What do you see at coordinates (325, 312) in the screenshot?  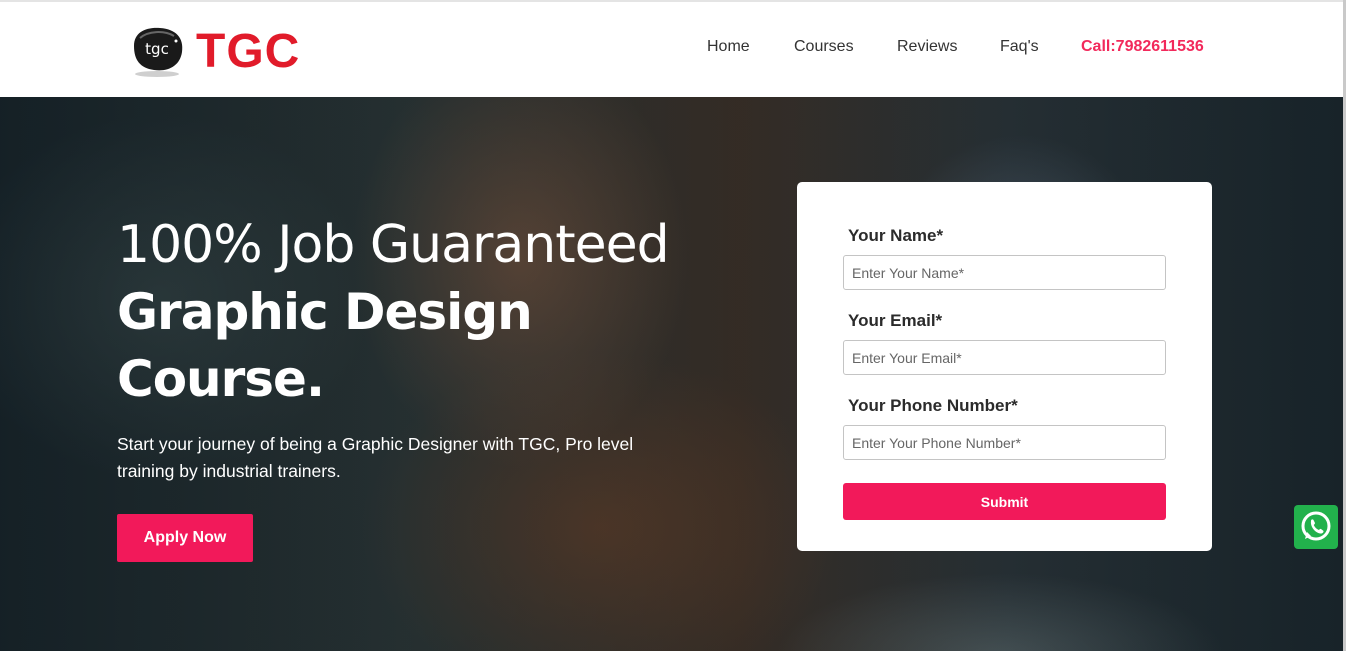 I see `hero-heading-line-2: Graphic Design` at bounding box center [325, 312].